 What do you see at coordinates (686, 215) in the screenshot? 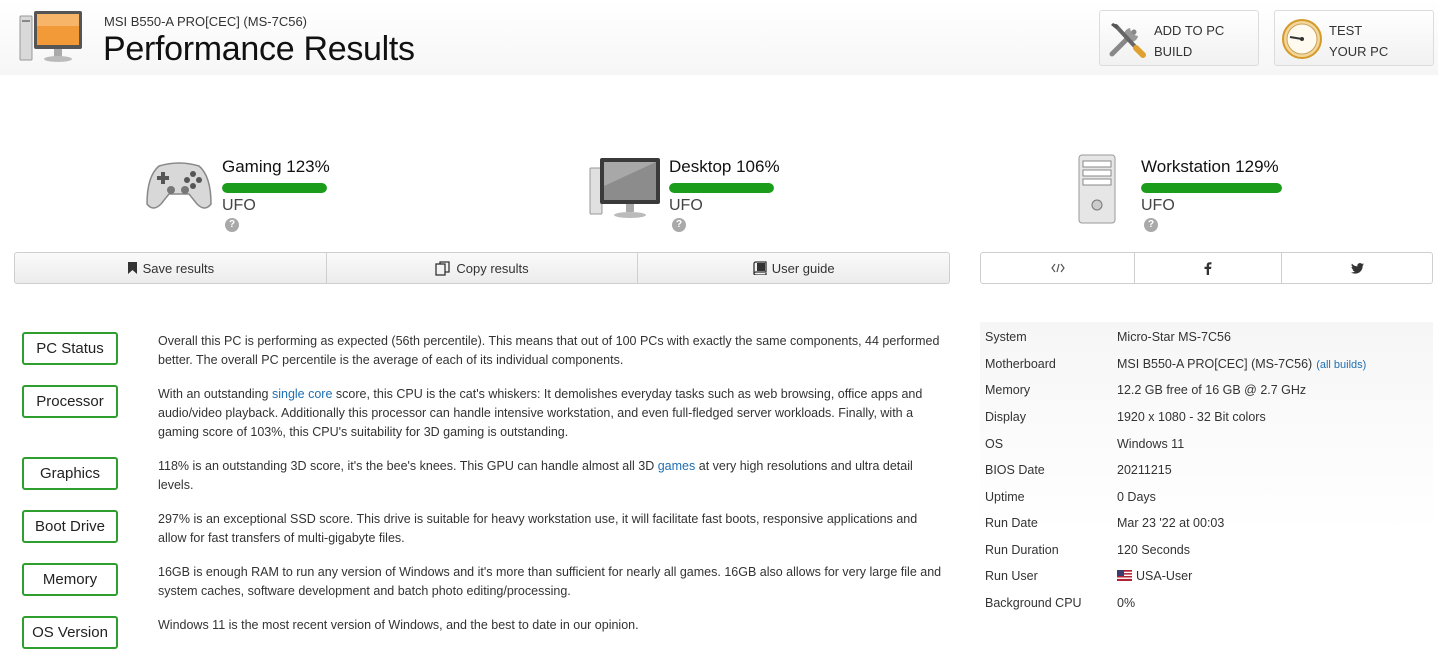
I see `desktop-tier: UFO?` at bounding box center [686, 215].